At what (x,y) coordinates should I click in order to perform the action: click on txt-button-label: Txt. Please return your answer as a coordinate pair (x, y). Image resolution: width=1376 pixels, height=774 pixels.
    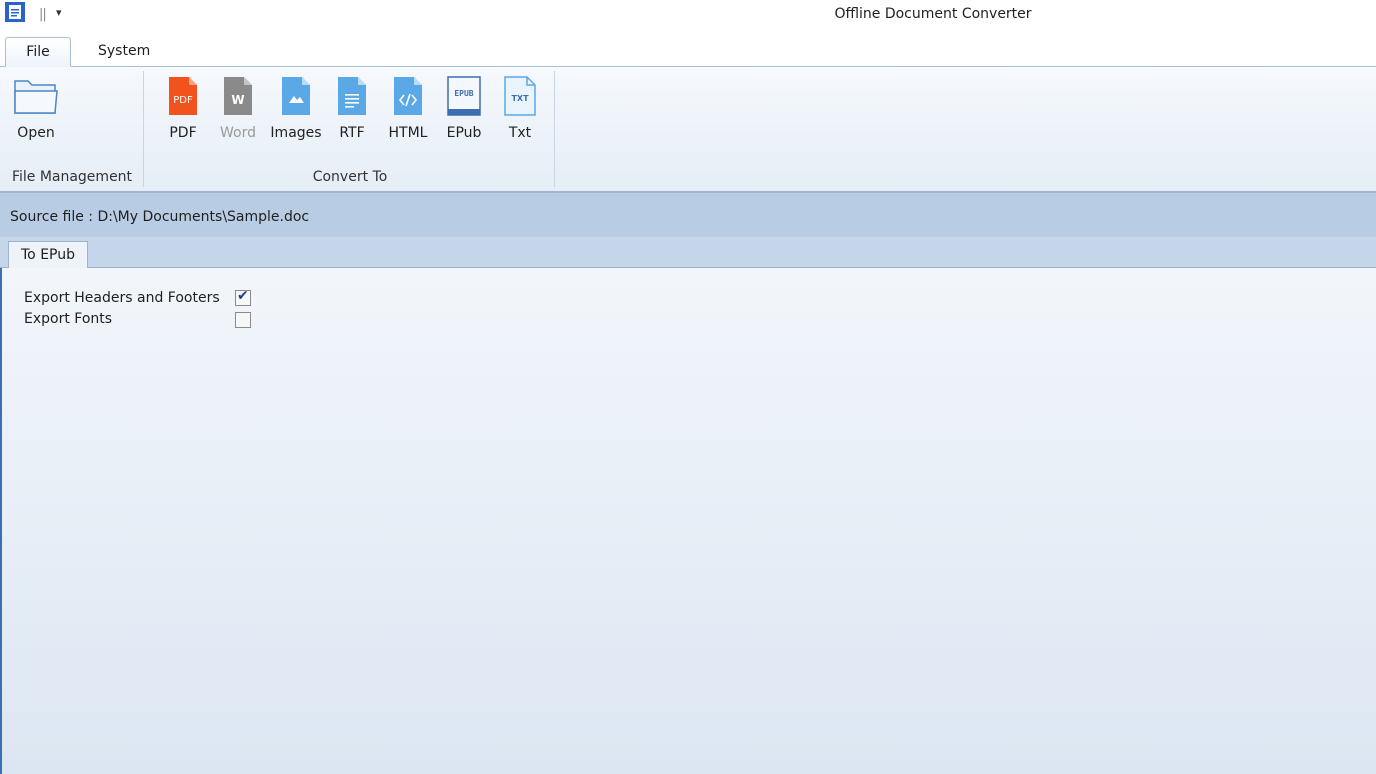
    Looking at the image, I should click on (520, 133).